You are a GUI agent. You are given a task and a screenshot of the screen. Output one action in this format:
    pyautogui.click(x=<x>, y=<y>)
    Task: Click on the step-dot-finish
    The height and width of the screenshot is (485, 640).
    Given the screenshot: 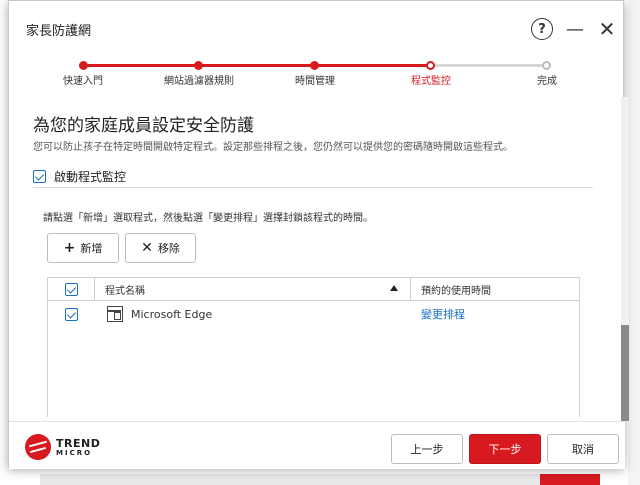 What is the action you would take?
    pyautogui.click(x=546, y=65)
    